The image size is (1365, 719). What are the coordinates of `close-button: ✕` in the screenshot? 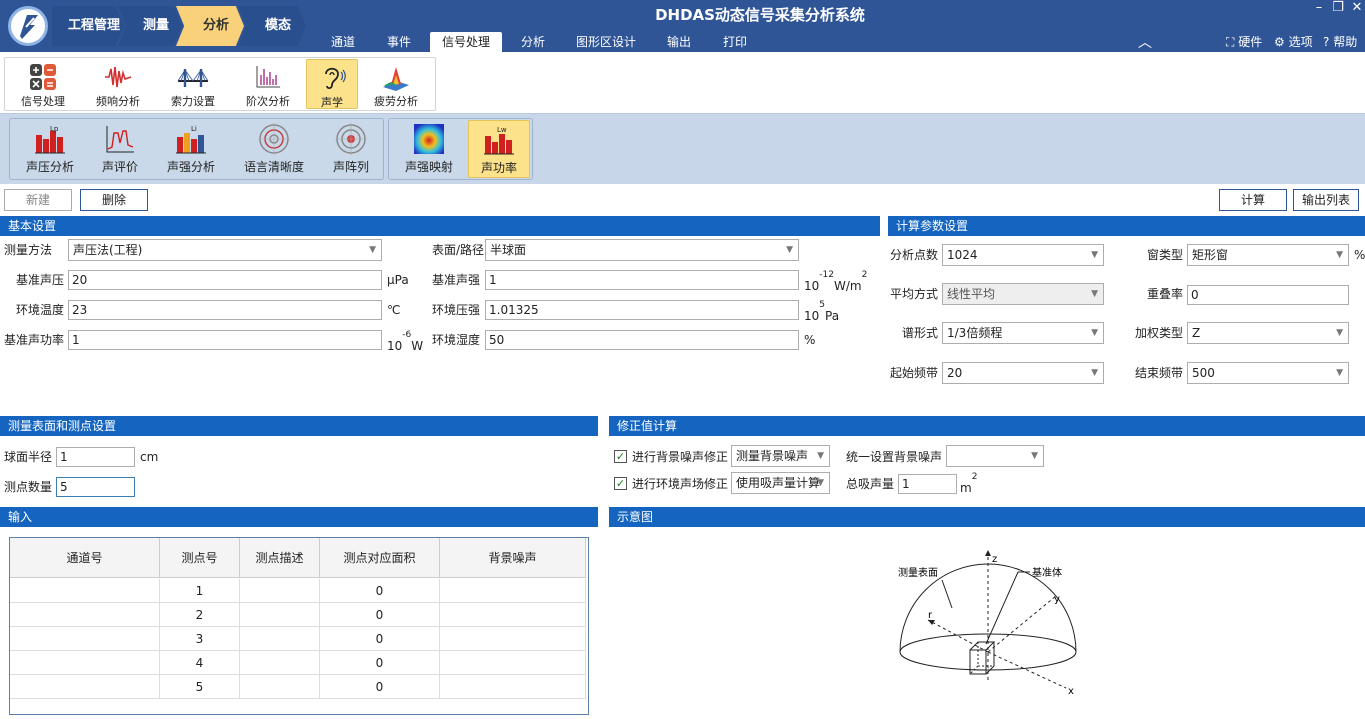 It's located at (1356, 8).